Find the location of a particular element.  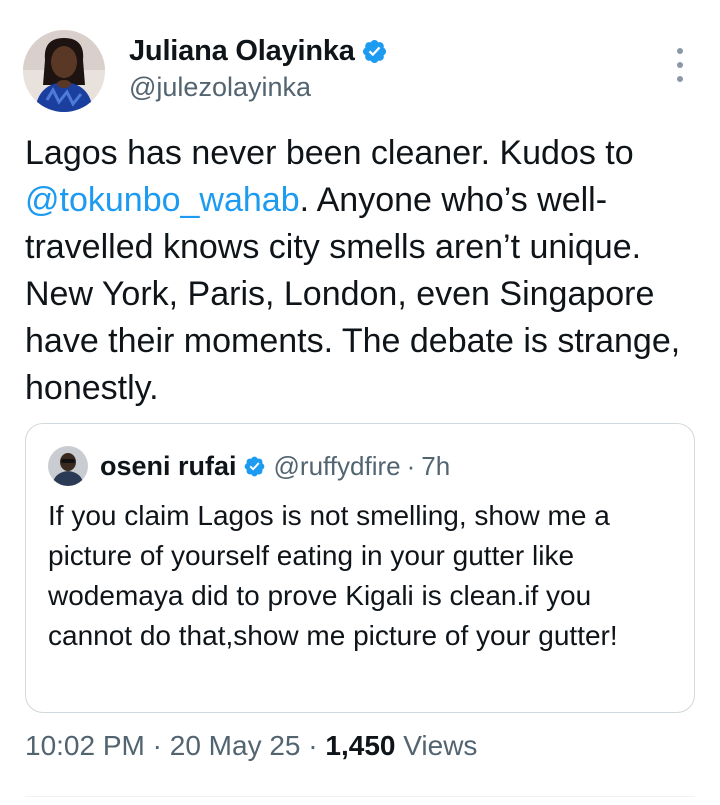

author-avatar is located at coordinates (64, 71).